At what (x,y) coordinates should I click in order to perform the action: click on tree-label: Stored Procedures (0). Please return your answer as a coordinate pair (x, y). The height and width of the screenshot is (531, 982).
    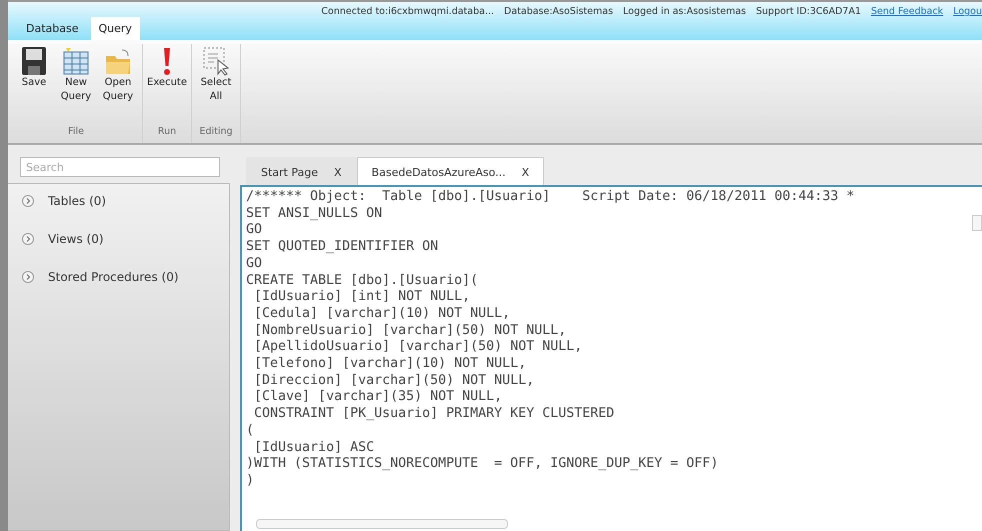
    Looking at the image, I should click on (113, 277).